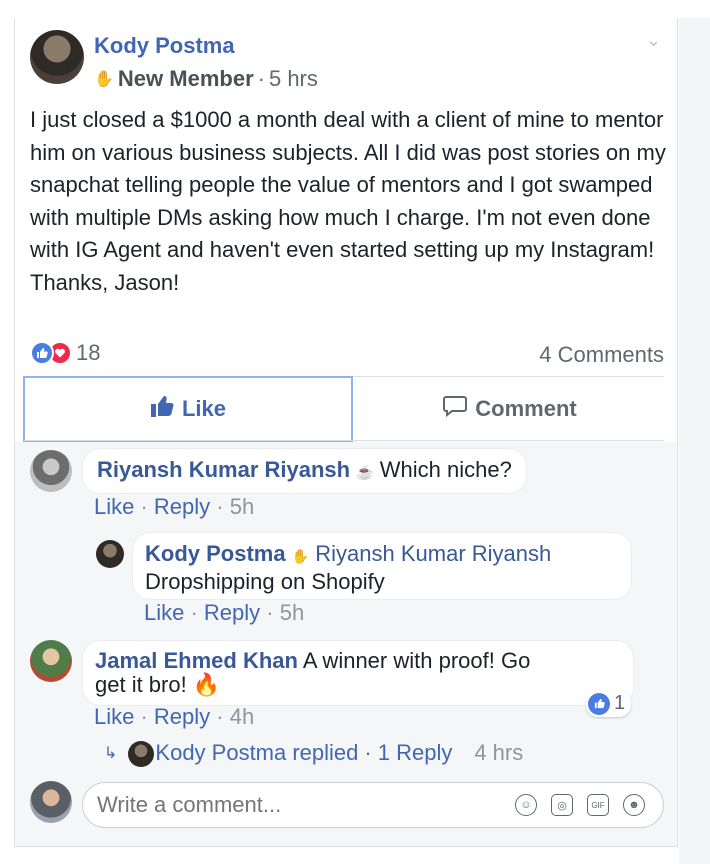 This screenshot has width=710, height=864. I want to click on reply-time: 4 hrs, so click(499, 752).